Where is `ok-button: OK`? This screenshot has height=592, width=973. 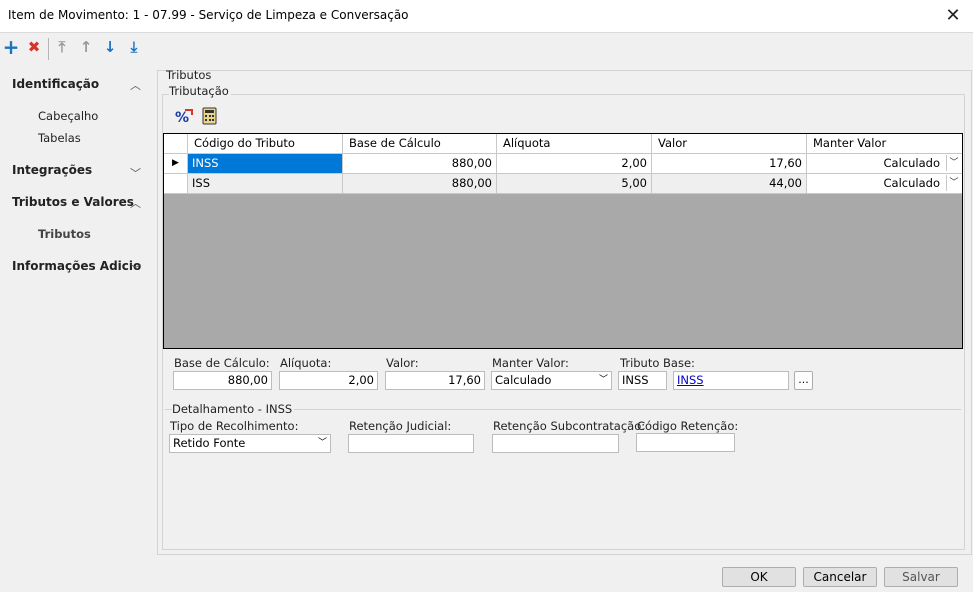 ok-button: OK is located at coordinates (759, 577).